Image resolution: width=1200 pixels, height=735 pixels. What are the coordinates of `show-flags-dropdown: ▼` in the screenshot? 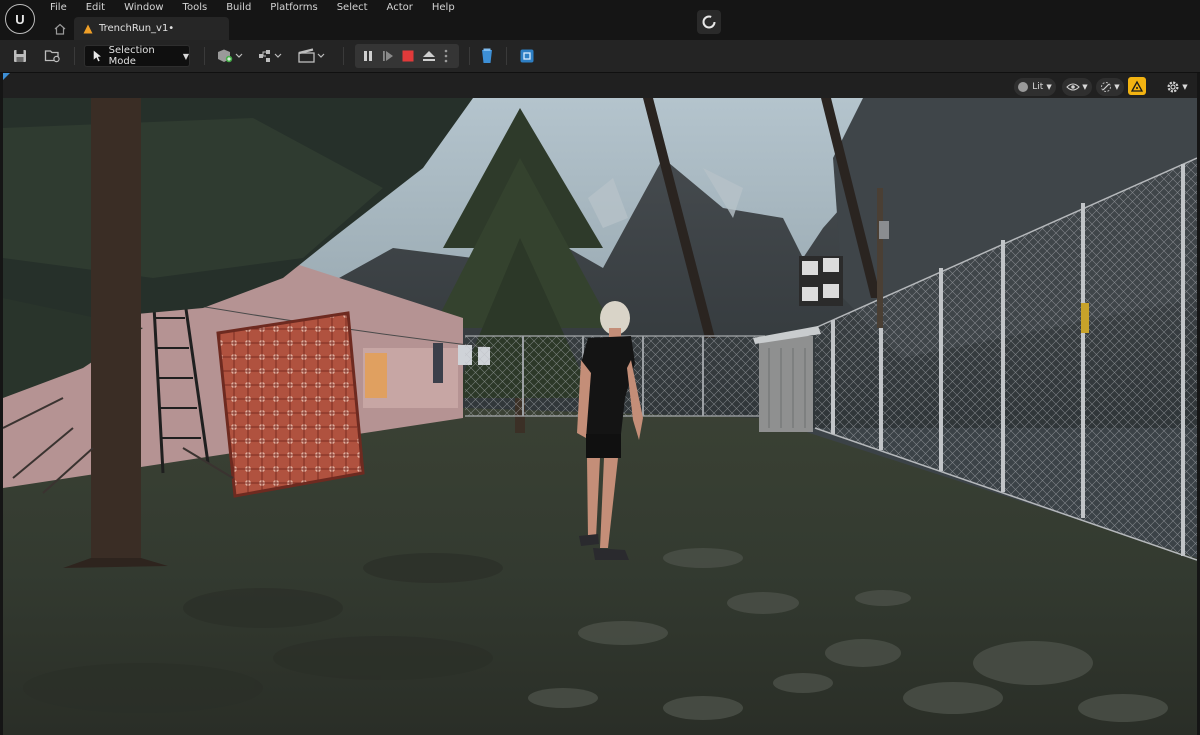 It's located at (1077, 87).